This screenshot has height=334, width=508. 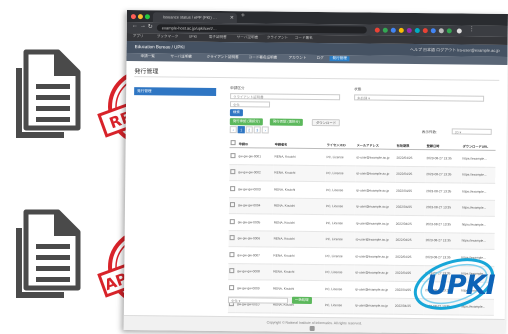 What do you see at coordinates (341, 144) in the screenshot?
I see `column-header: ライセンスID` at bounding box center [341, 144].